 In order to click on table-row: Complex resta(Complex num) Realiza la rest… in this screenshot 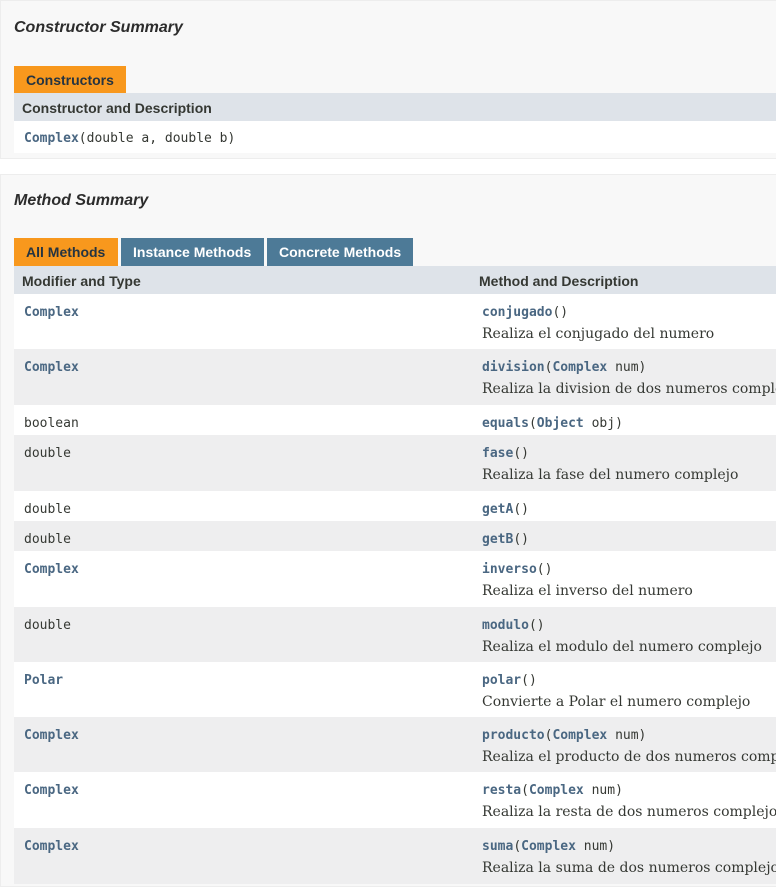, I will do `click(395, 800)`.